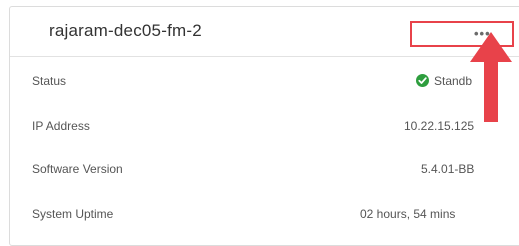  Describe the element at coordinates (462, 34) in the screenshot. I see `more-actions-button: •••` at that location.